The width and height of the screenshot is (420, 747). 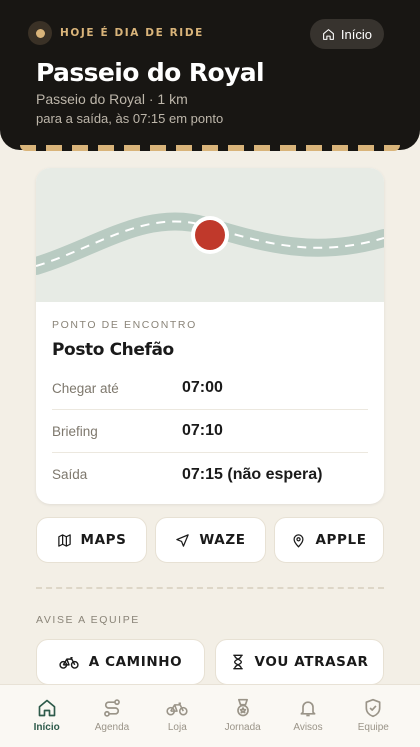 I want to click on tab-avisos: Avisos, so click(x=308, y=716).